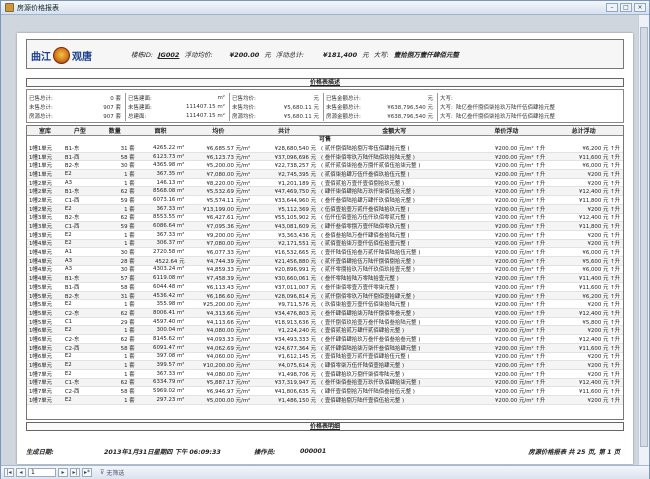 The image size is (650, 479). What do you see at coordinates (295, 270) in the screenshot?
I see `table-cell: ¥20,896,991 元` at bounding box center [295, 270].